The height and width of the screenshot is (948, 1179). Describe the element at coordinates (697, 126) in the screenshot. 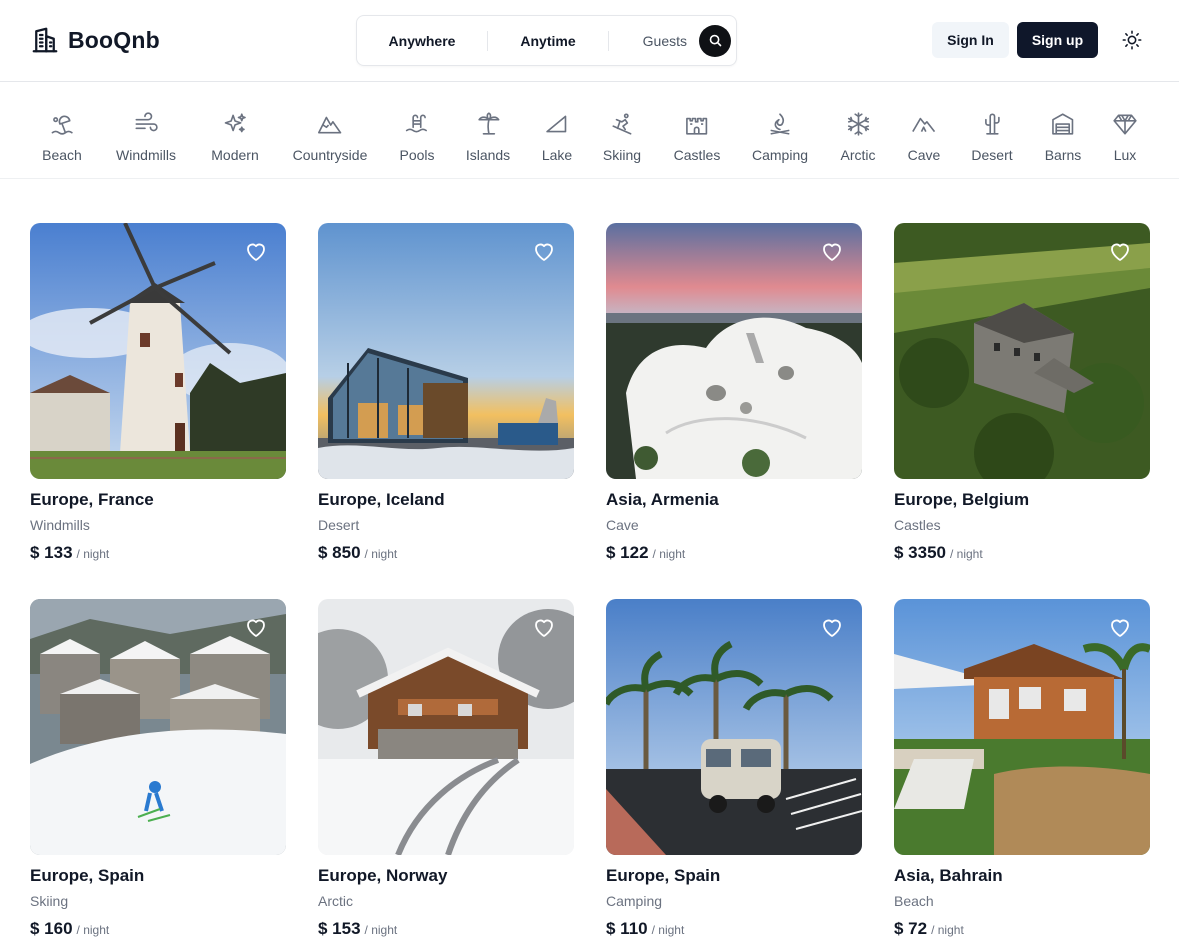

I see `castle-icon` at that location.